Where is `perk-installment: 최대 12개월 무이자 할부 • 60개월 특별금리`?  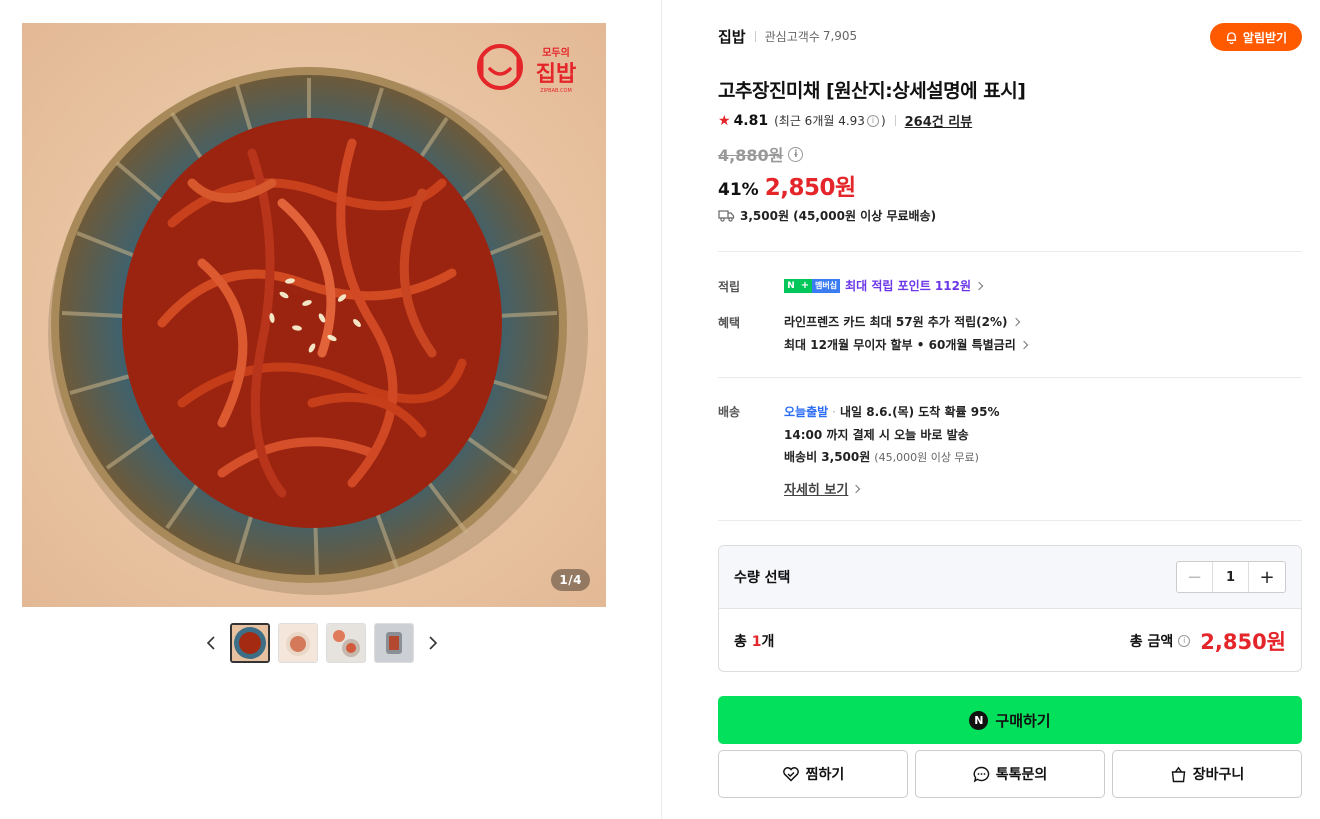
perk-installment: 최대 12개월 무이자 할부 • 60개월 특별금리 is located at coordinates (906, 344).